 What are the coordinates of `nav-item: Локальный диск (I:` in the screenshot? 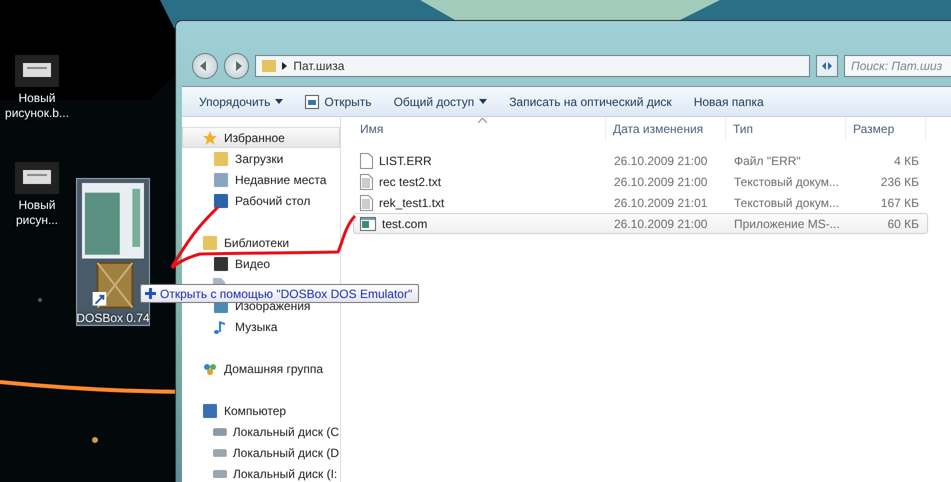 It's located at (261, 472).